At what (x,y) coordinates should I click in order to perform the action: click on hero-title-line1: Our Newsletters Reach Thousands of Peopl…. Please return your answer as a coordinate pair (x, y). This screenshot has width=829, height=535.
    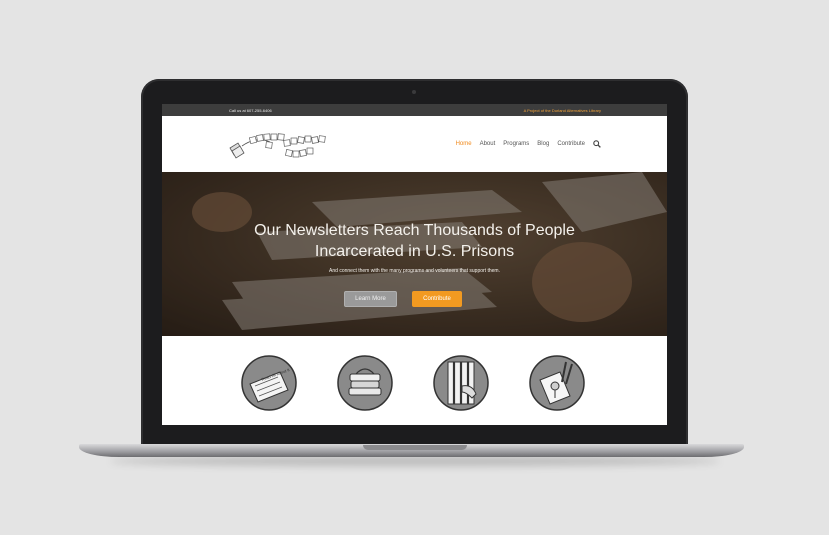
    Looking at the image, I should click on (414, 230).